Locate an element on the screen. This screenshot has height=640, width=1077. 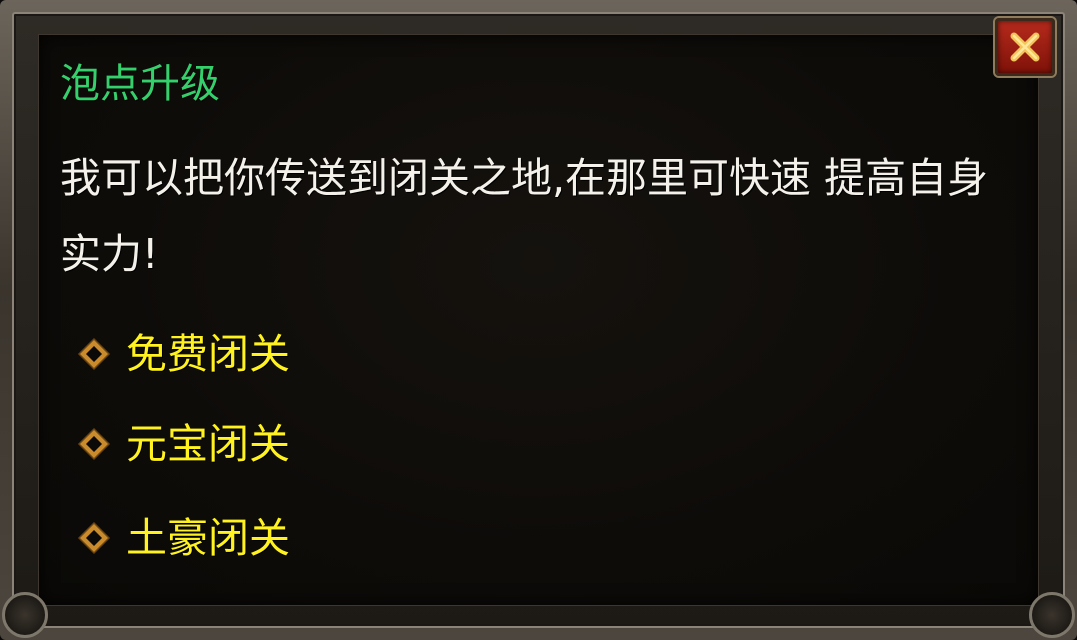
close-icon is located at coordinates (1025, 47).